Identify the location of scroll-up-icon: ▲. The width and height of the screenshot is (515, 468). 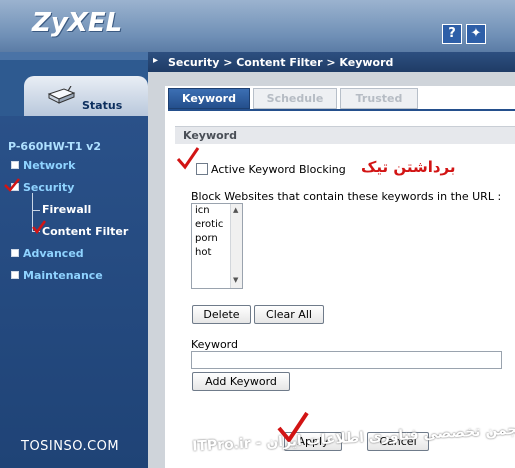
(235, 210).